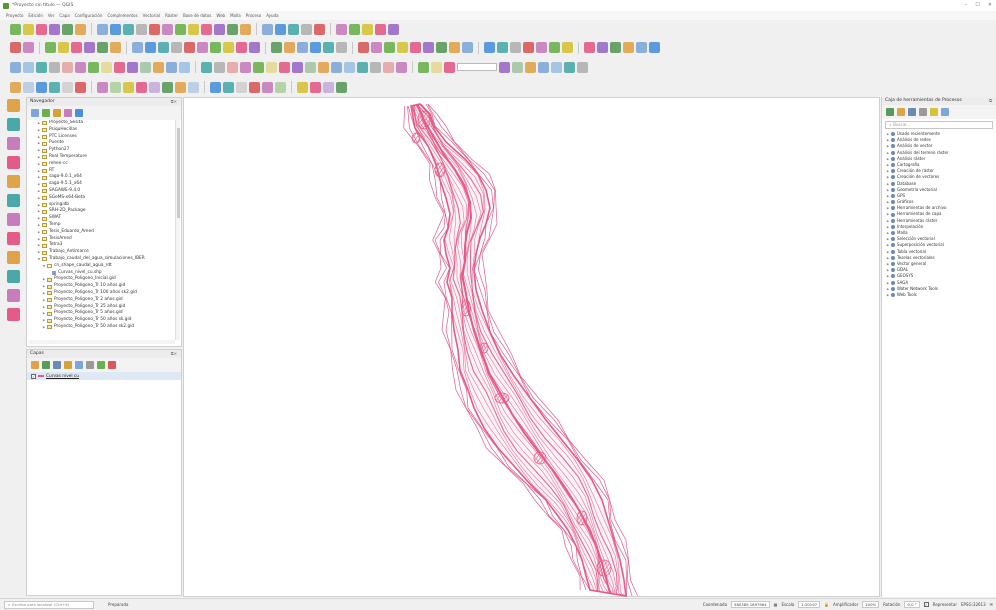 This screenshot has width=996, height=610. I want to click on menu-item: Capa, so click(64, 15).